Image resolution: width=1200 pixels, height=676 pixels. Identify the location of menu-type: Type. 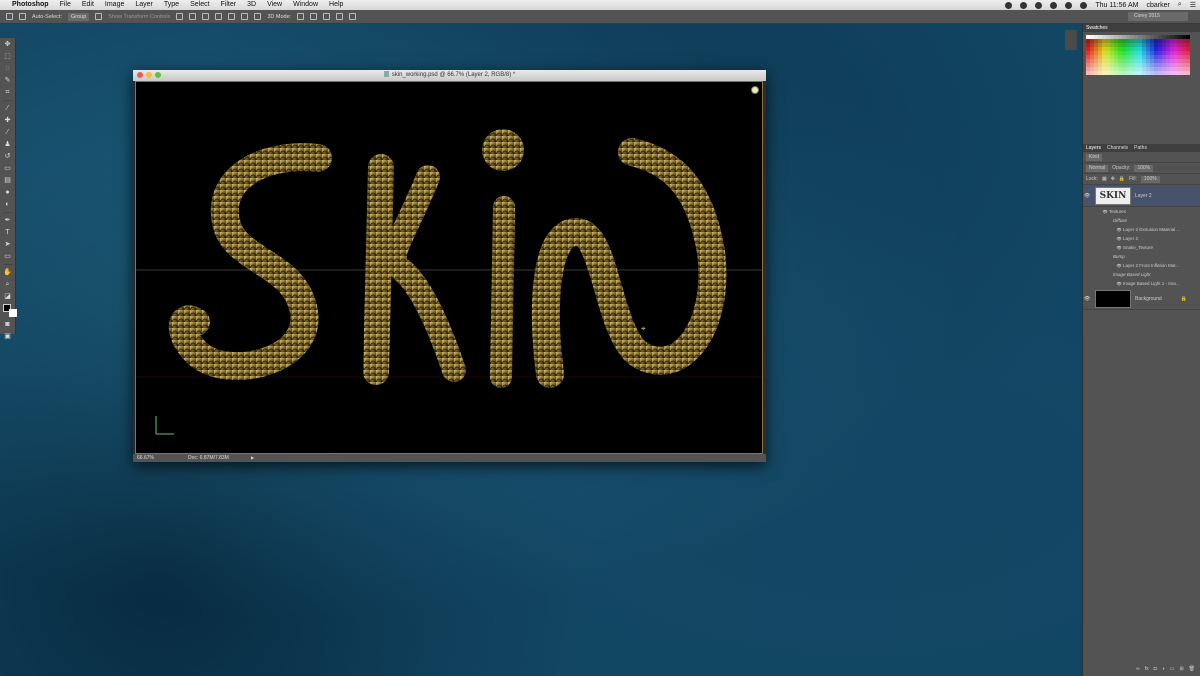
(171, 5).